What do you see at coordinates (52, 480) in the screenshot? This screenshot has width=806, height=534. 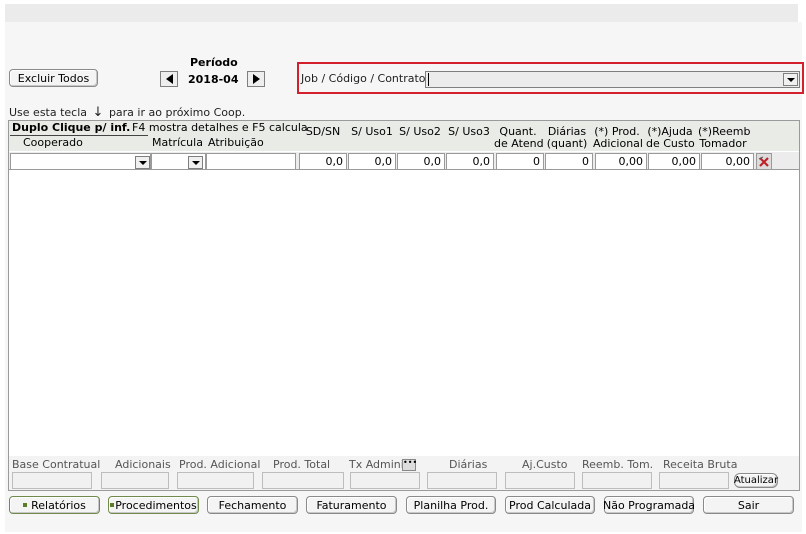 I see `total-base-field` at bounding box center [52, 480].